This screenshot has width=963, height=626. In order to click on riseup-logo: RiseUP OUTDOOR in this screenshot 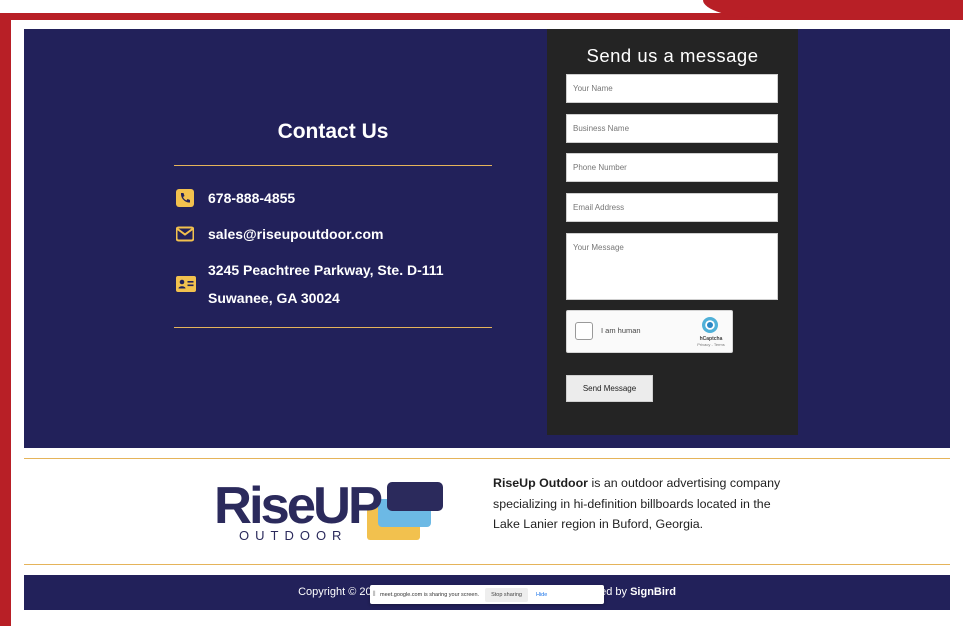, I will do `click(330, 509)`.